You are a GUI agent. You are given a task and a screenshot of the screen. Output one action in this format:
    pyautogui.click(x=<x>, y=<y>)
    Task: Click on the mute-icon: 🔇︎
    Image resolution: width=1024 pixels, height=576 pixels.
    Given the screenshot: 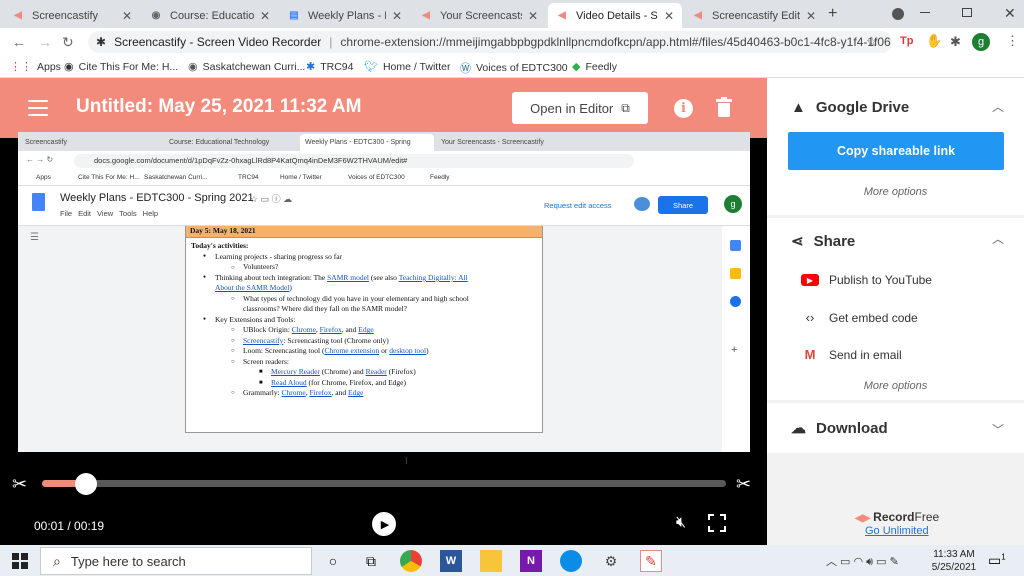 What is the action you would take?
    pyautogui.click(x=681, y=523)
    